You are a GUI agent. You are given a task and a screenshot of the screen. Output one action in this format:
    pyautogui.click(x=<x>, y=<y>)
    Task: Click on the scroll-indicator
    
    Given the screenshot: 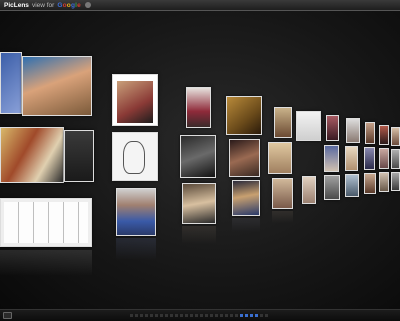 What is the action you would take?
    pyautogui.click(x=200, y=315)
    